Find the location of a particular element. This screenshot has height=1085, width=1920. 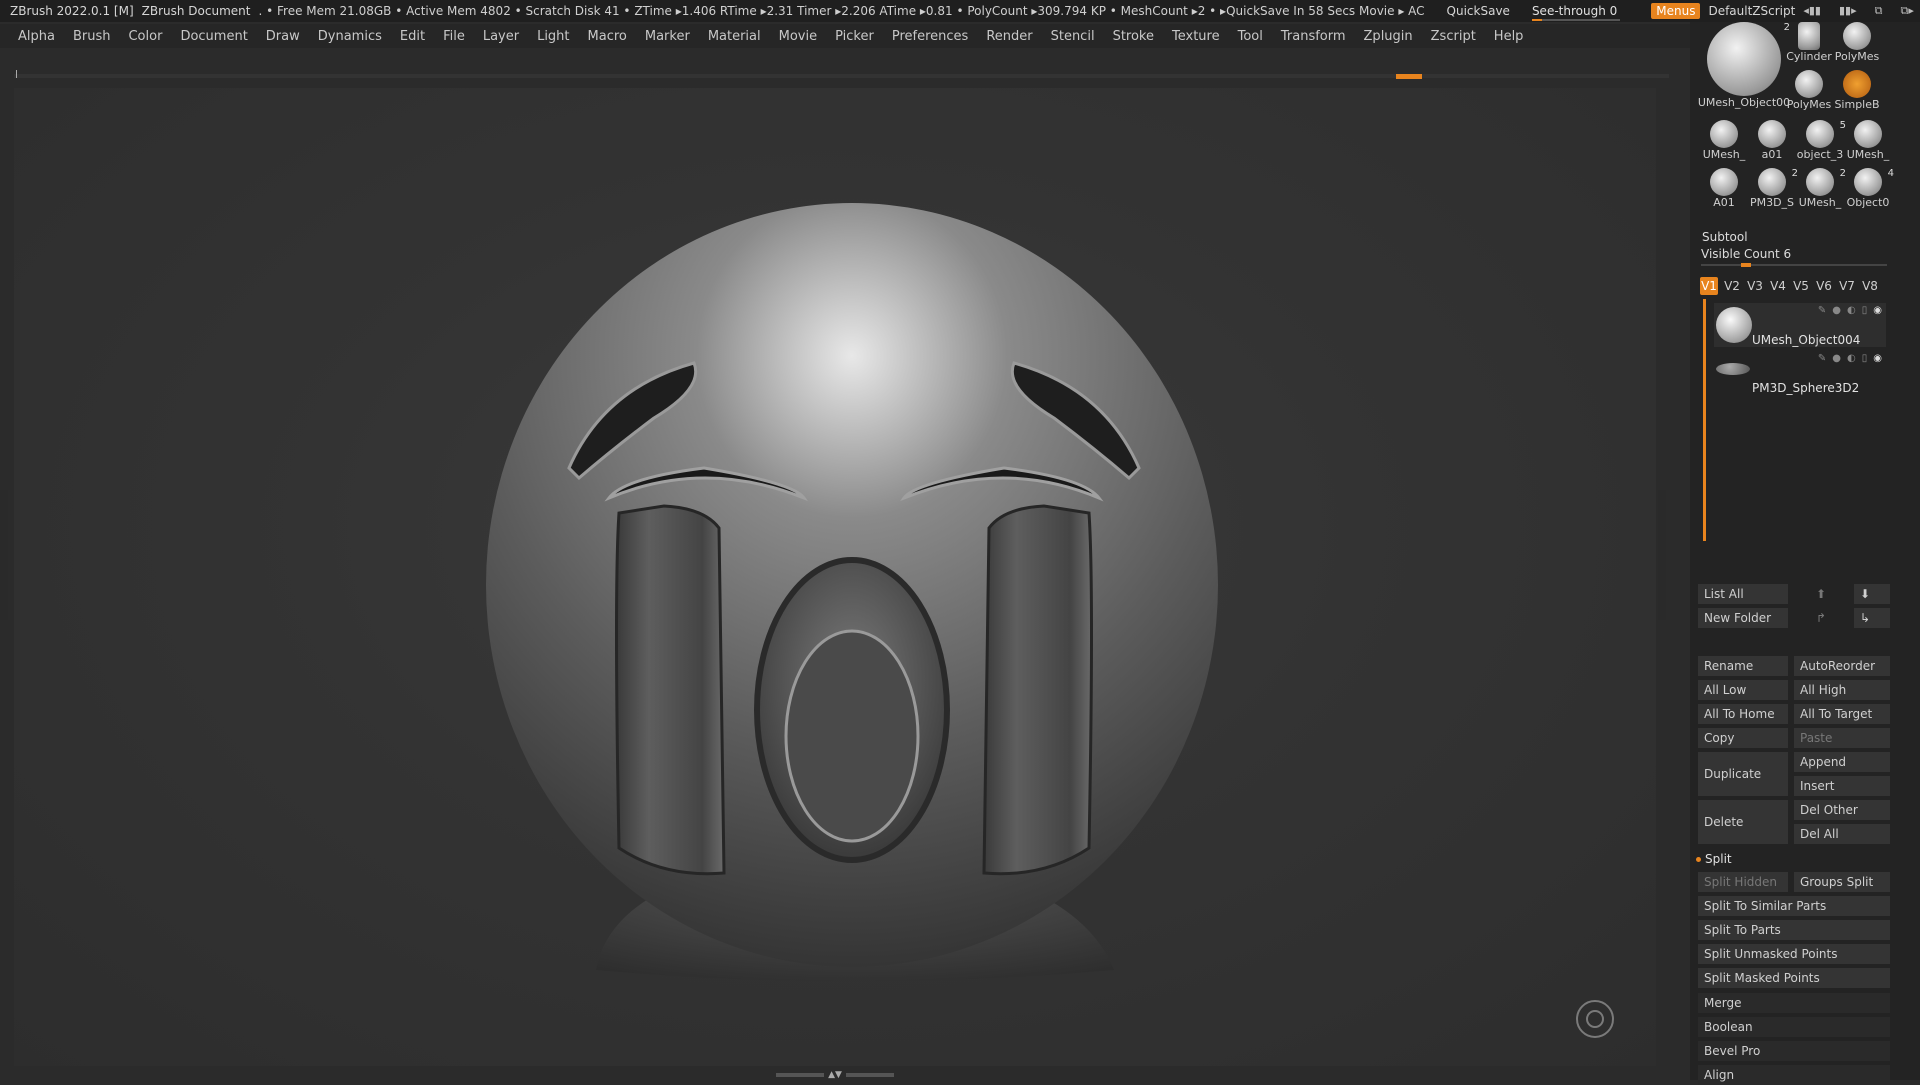

menu-movie: Movie is located at coordinates (798, 36).